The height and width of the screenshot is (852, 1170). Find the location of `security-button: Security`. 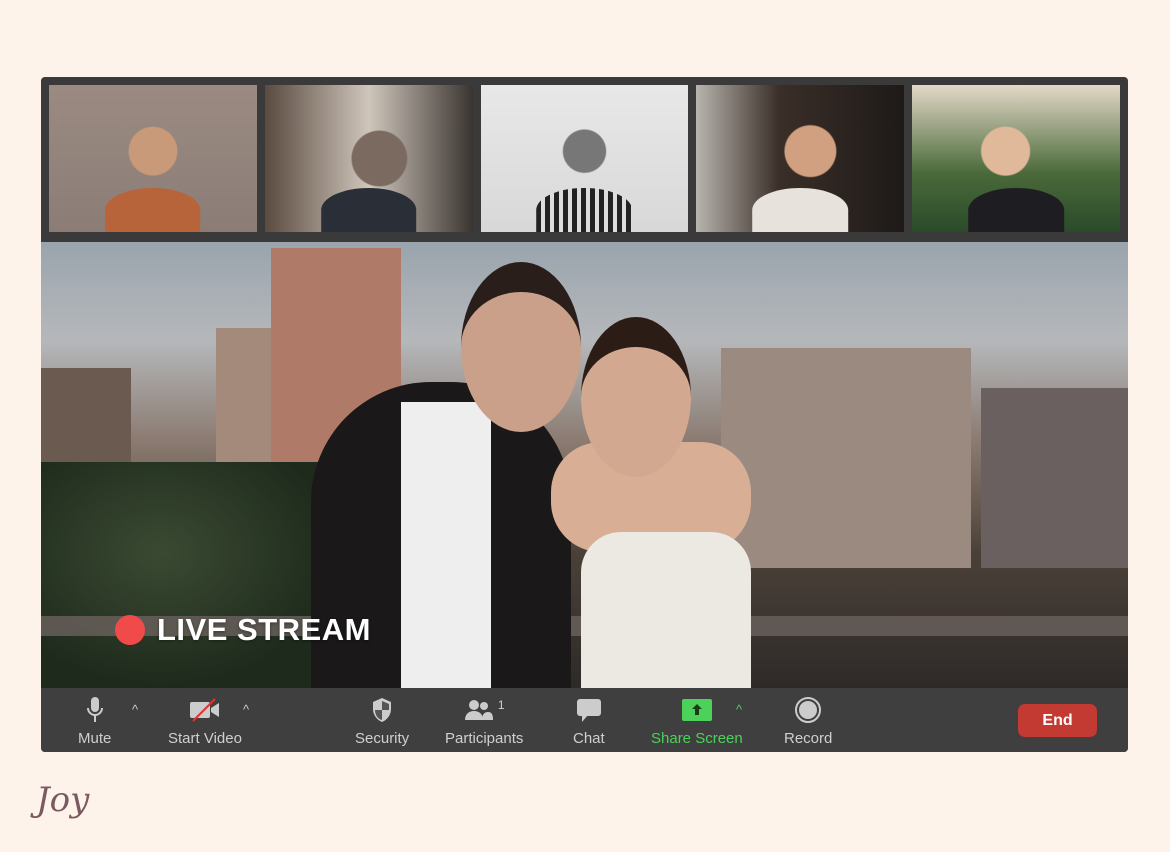

security-button: Security is located at coordinates (382, 721).